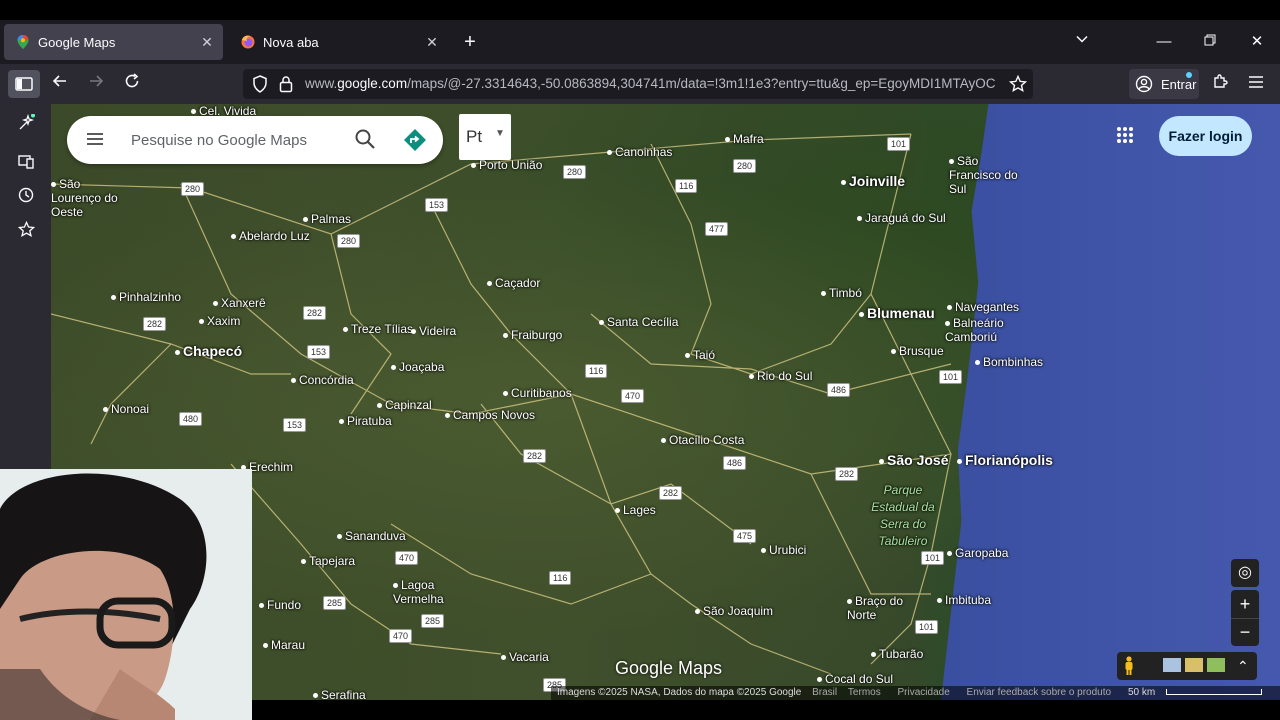 This screenshot has height=720, width=1280. I want to click on place-label: Marau, so click(284, 645).